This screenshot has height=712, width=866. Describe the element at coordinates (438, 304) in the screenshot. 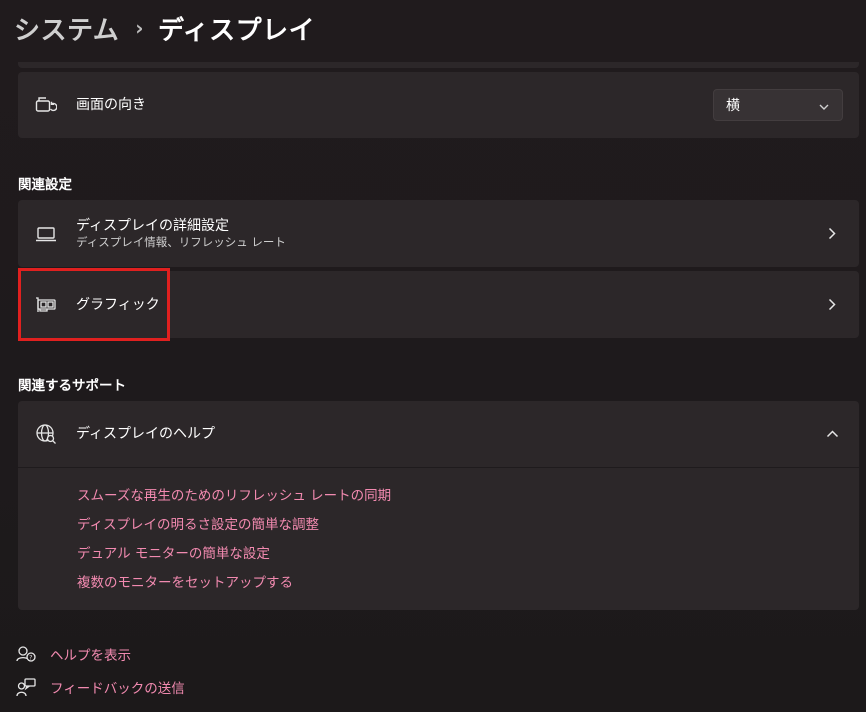

I see `graphics-card: グラフィック` at that location.